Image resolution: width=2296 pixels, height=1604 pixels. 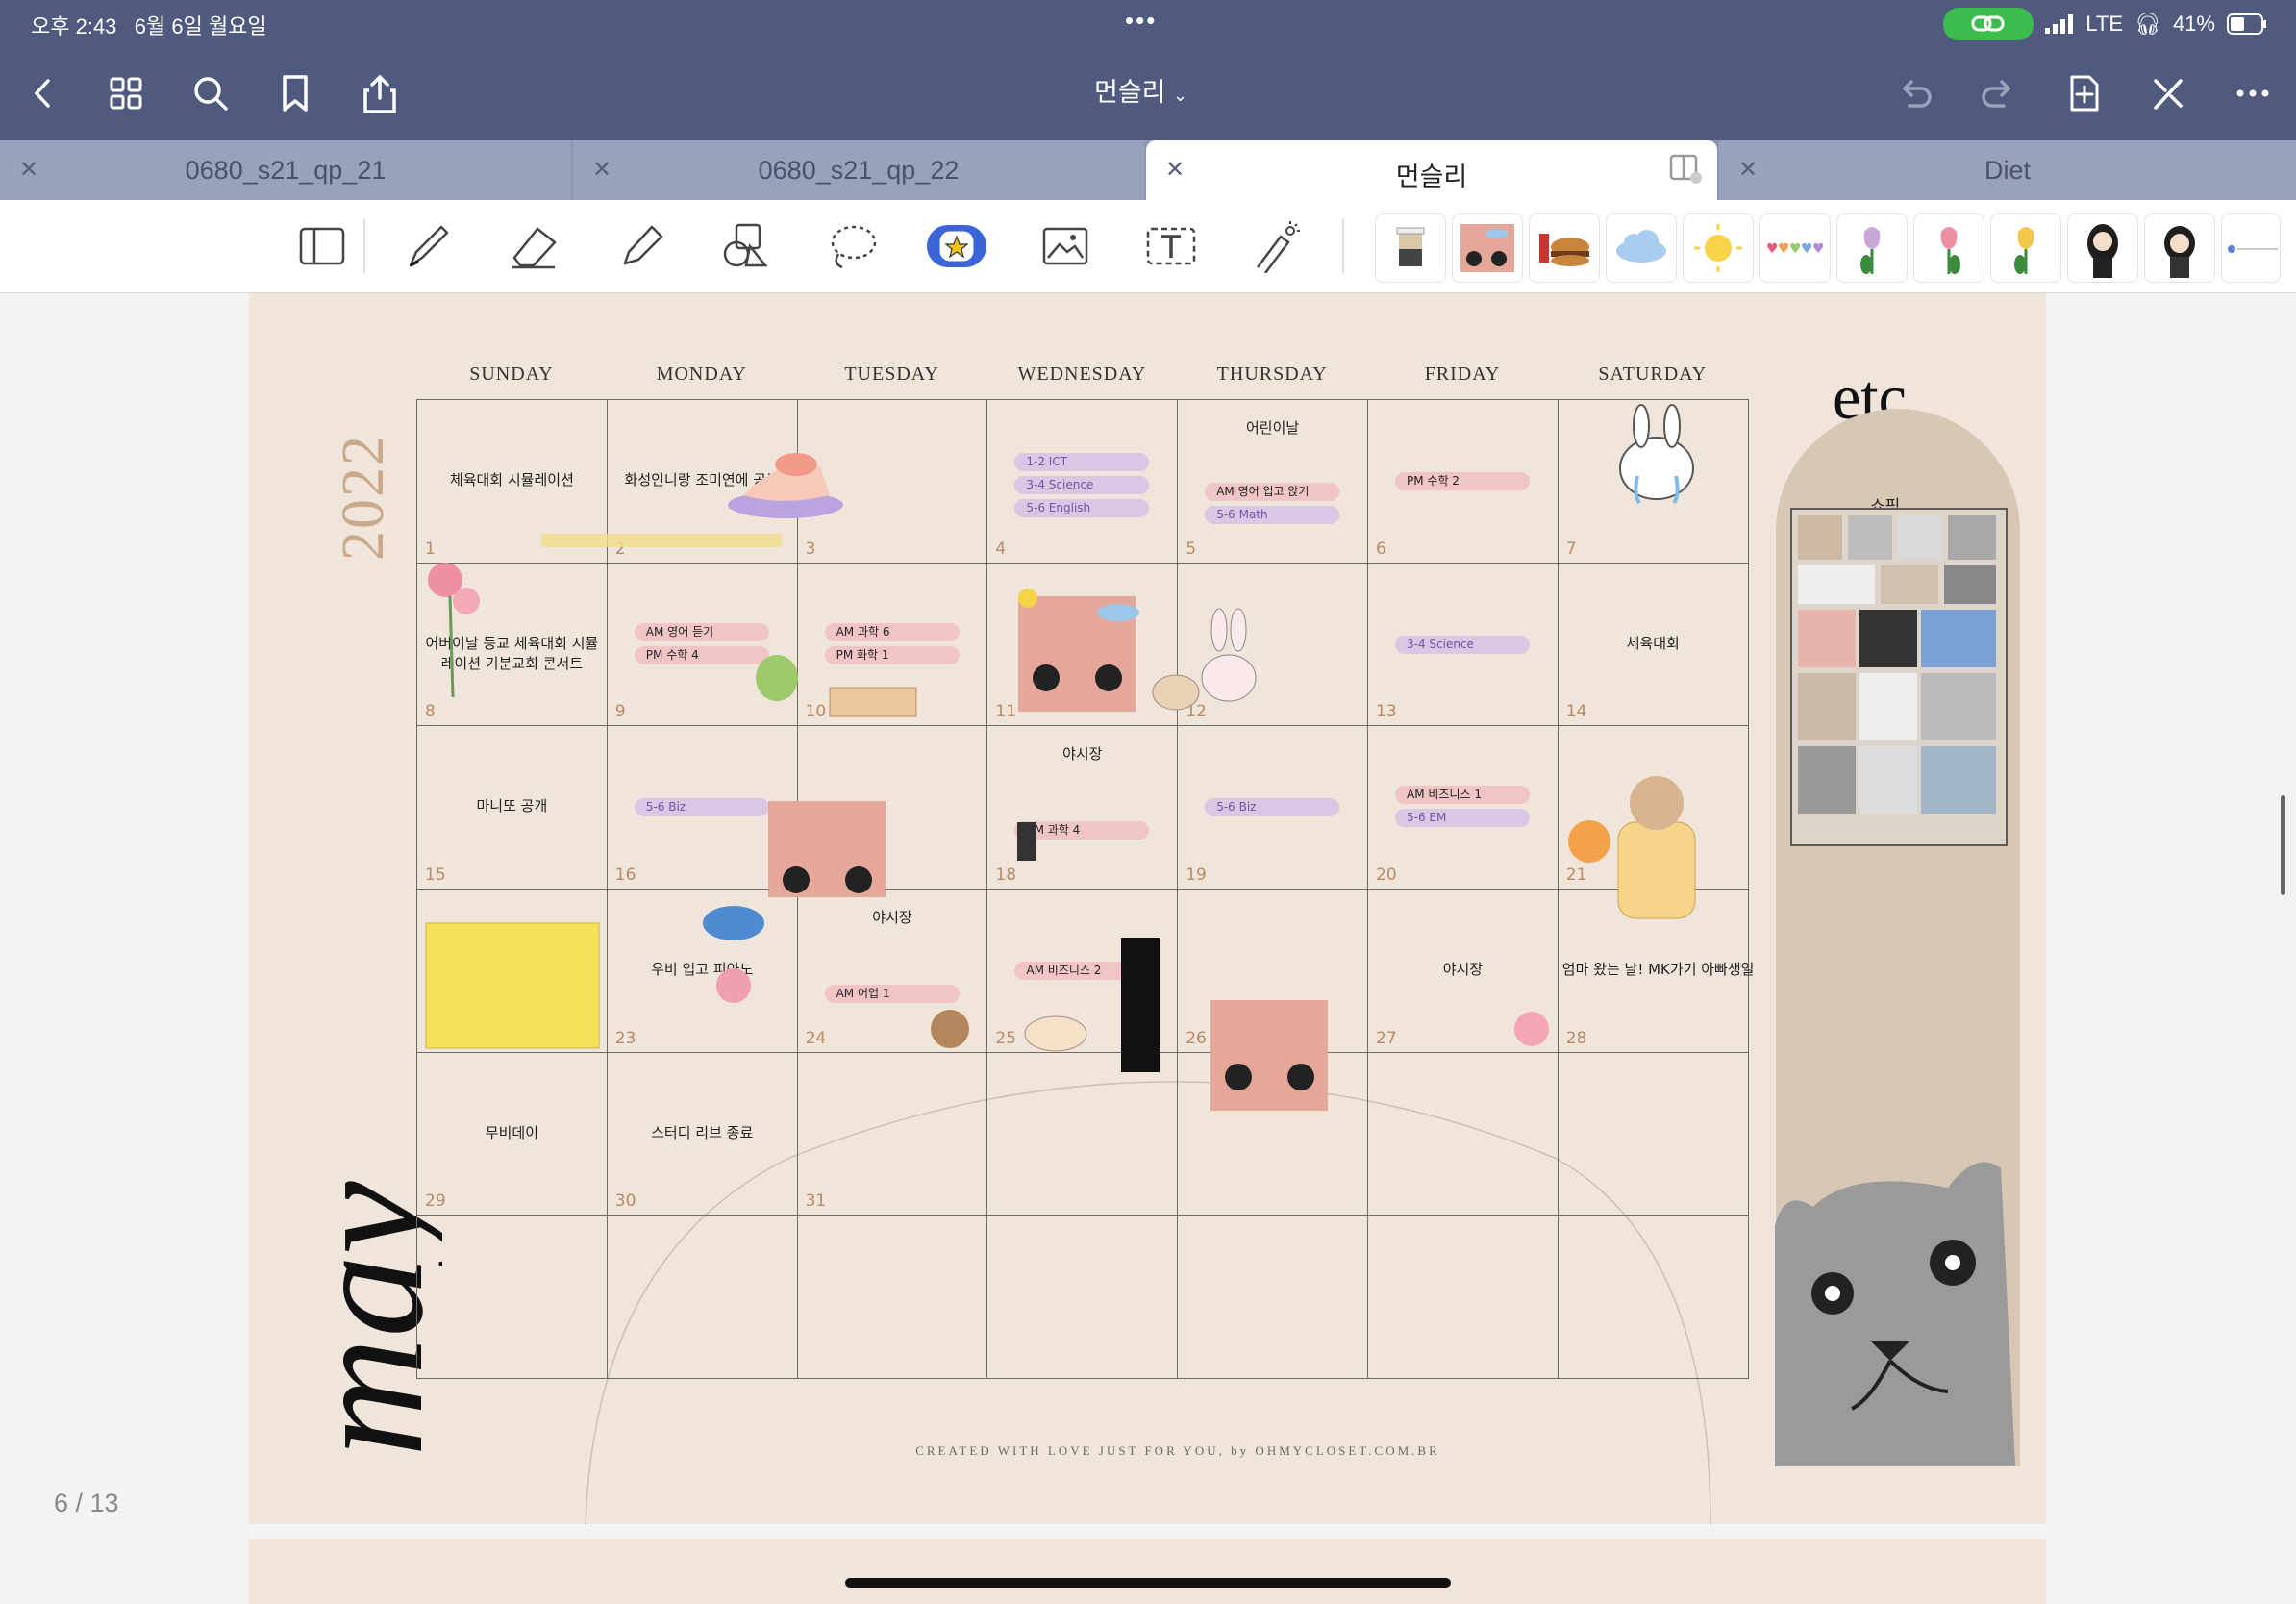 I want to click on weekday-wednesday: WEDNESDAY, so click(x=1082, y=374).